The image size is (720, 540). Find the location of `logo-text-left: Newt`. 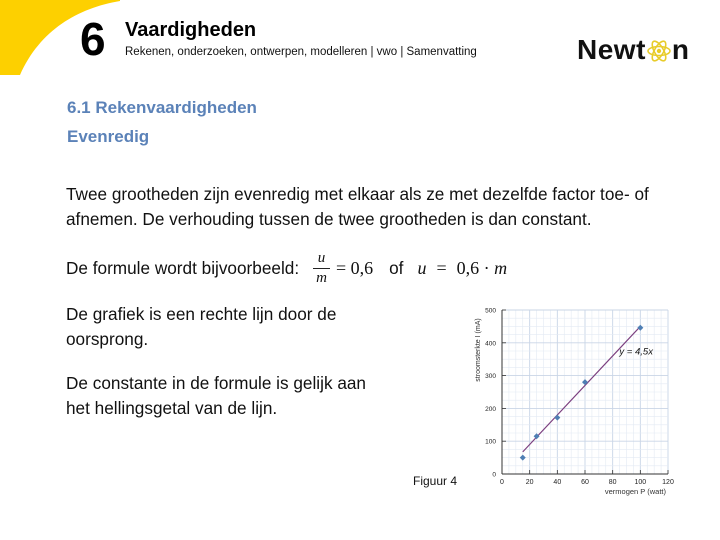

logo-text-left: Newt is located at coordinates (611, 49).